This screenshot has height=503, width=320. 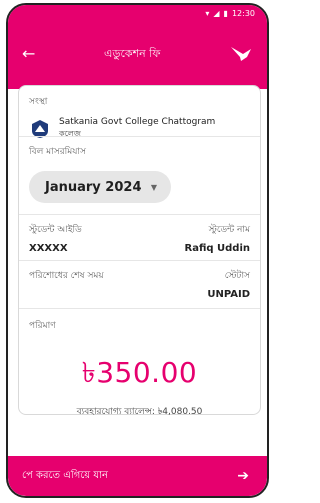 What do you see at coordinates (229, 230) in the screenshot?
I see `student-name-label: স্টুডেন্ট নাম` at bounding box center [229, 230].